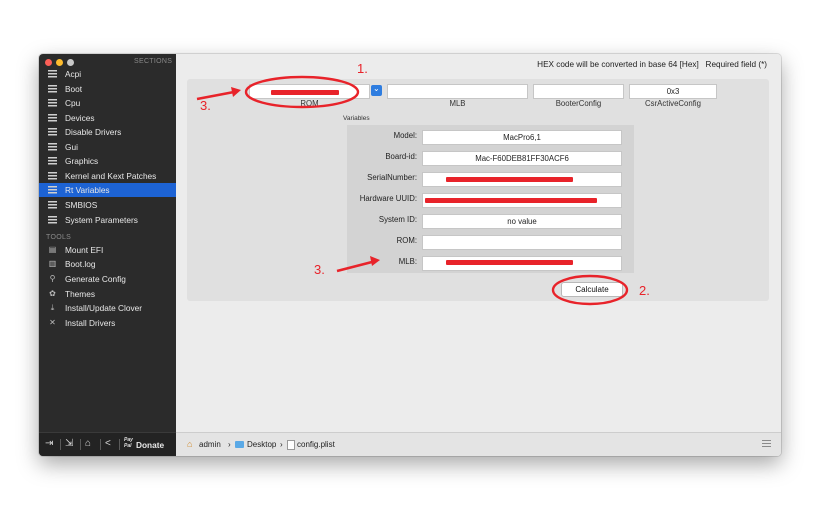  What do you see at coordinates (590, 290) in the screenshot?
I see `calculate-highlight-ellipse` at bounding box center [590, 290].